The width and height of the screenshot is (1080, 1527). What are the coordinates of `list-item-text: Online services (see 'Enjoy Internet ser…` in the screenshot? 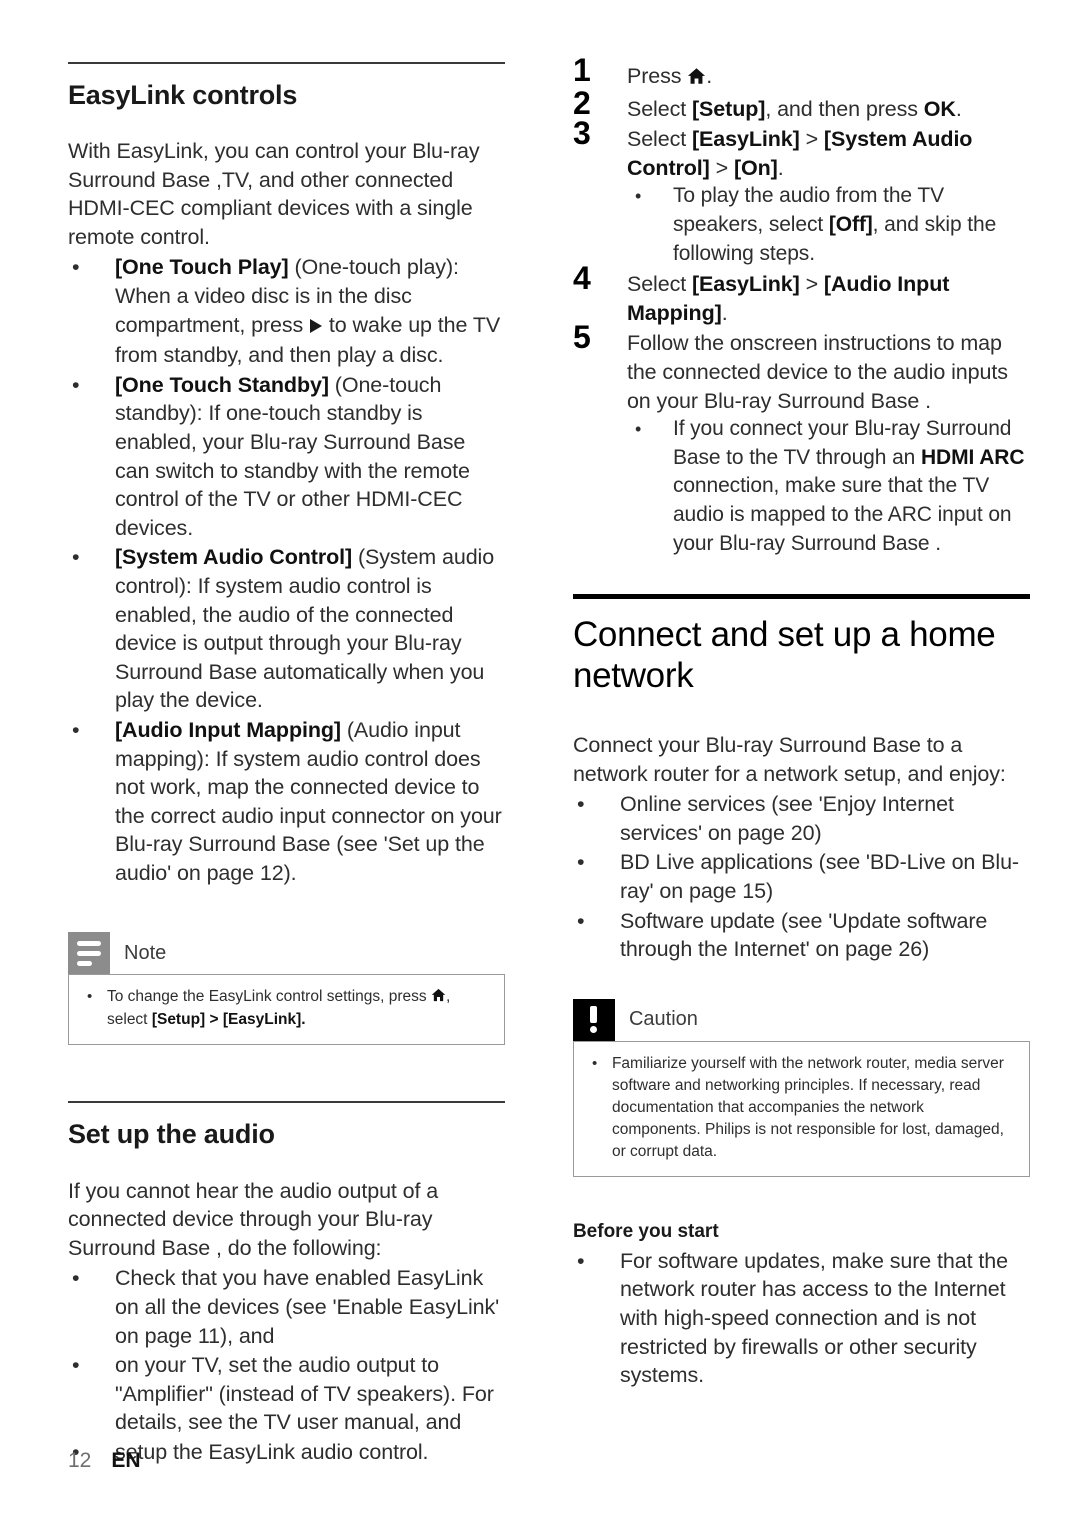 It's located at (786, 818).